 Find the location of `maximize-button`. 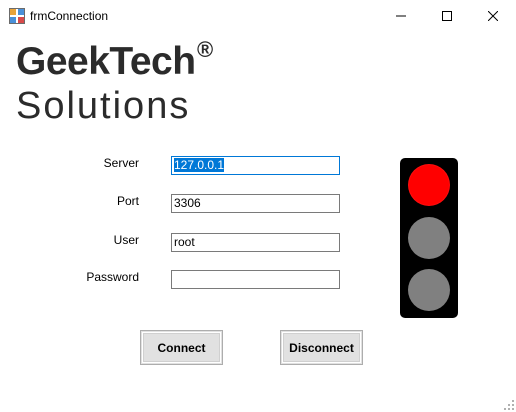

maximize-button is located at coordinates (447, 15).